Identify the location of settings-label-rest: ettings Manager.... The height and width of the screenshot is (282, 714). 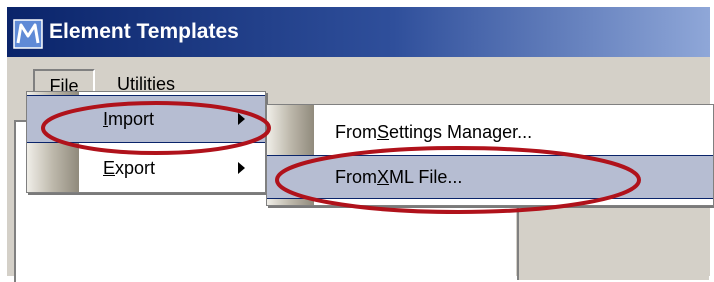
(461, 131).